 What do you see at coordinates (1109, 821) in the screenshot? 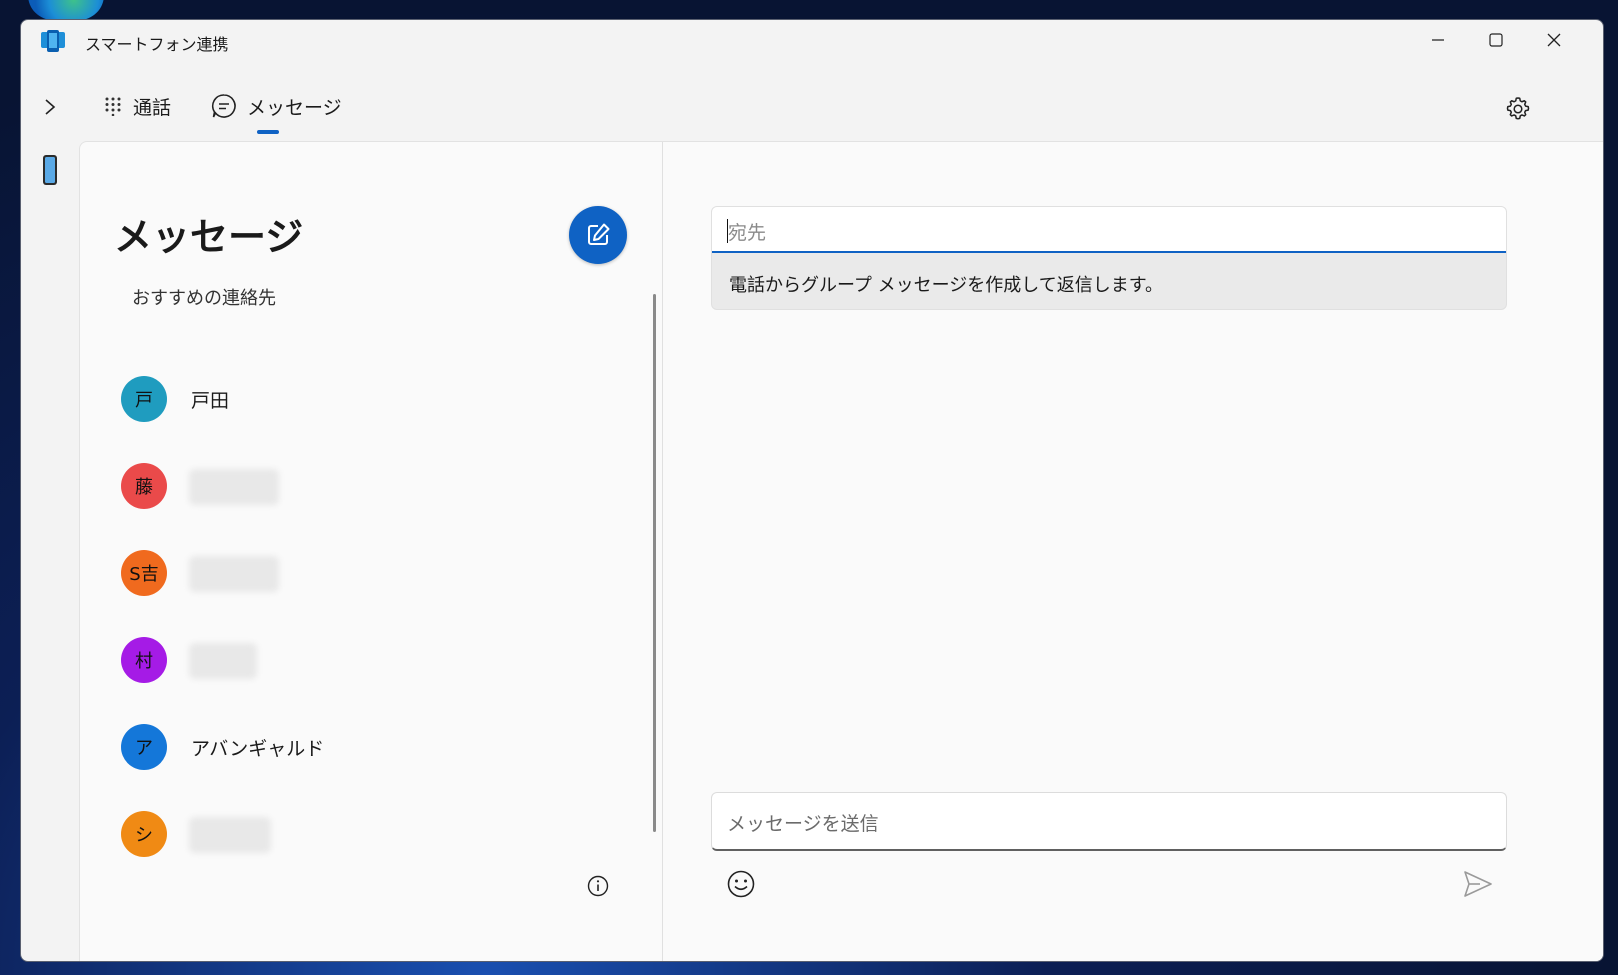
I see `message-input: メッセージを送信` at bounding box center [1109, 821].